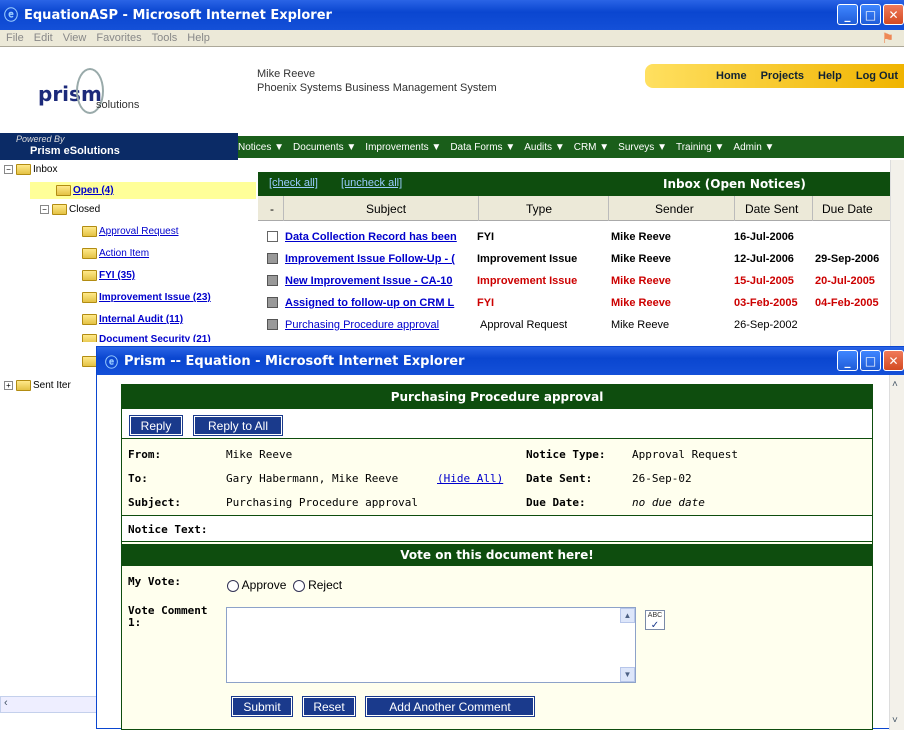  Describe the element at coordinates (527, 259) in the screenshot. I see `row-type: Improvement Issue` at that location.